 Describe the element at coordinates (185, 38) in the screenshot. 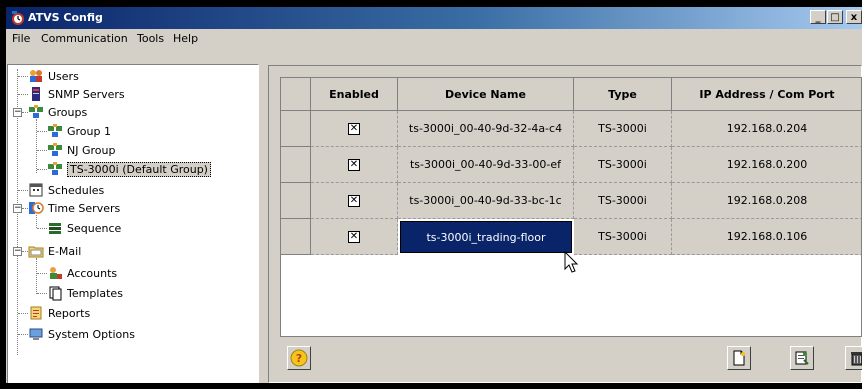

I see `menu-help: Help` at that location.